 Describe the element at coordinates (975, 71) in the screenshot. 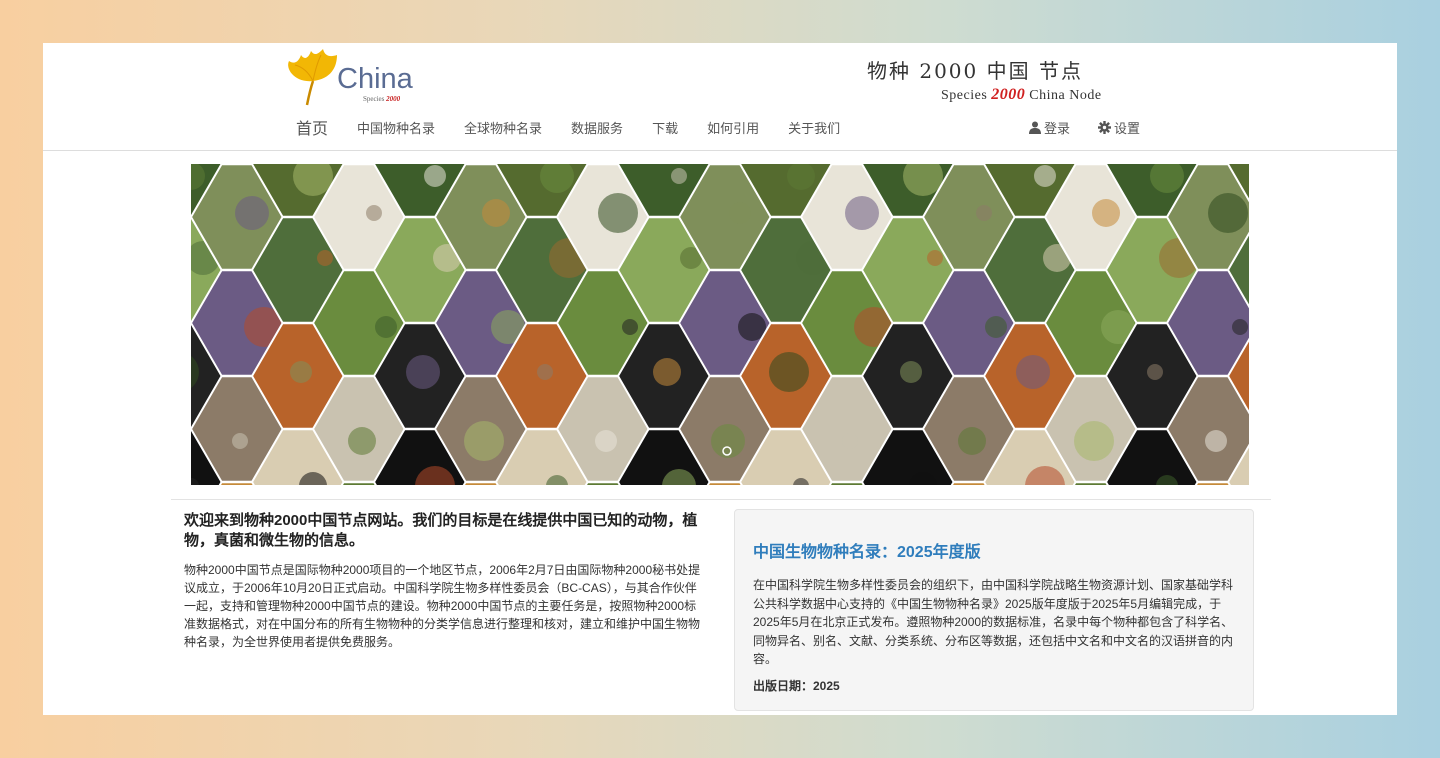

I see `brand-title-cn: 物种 2000 中国 节点` at that location.